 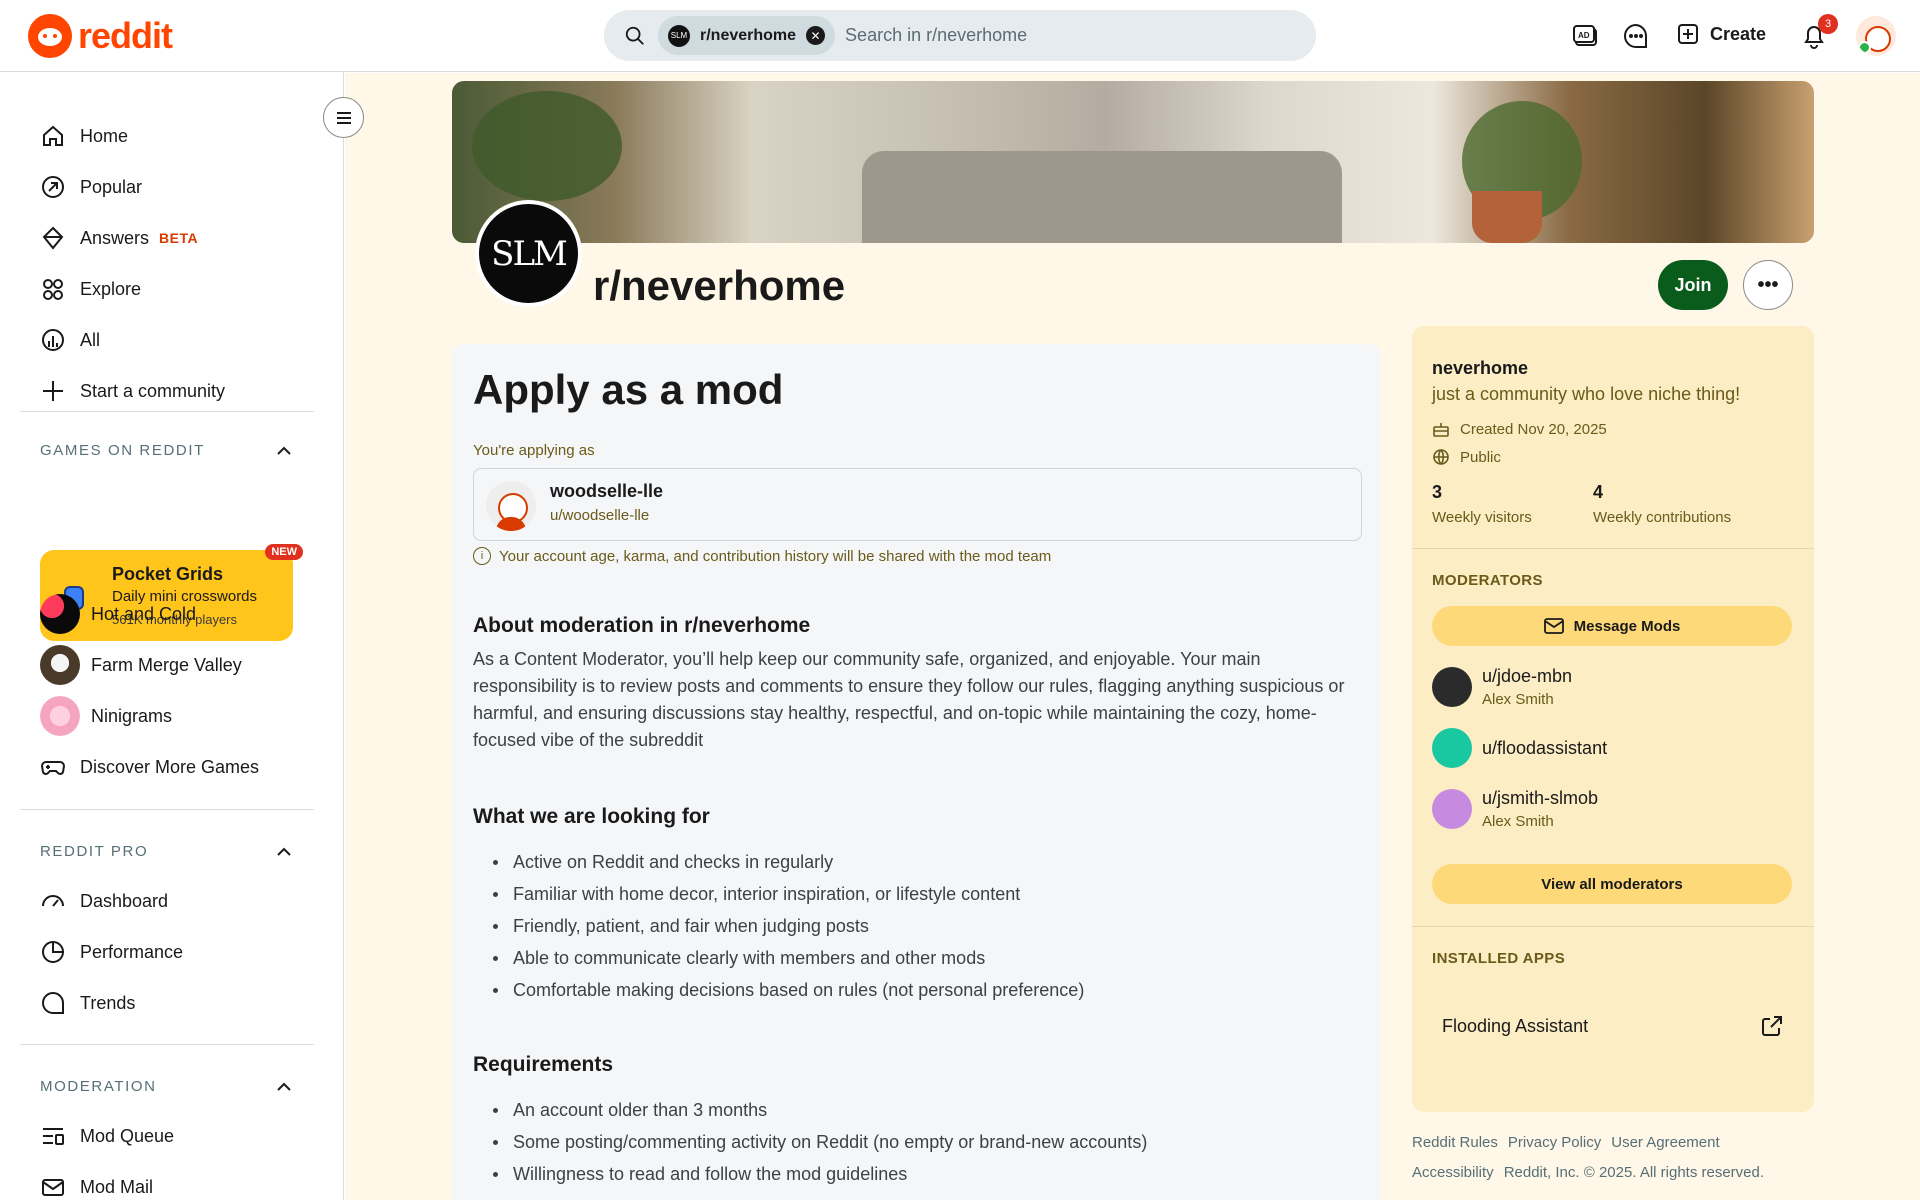 I want to click on nav-home: Home, so click(x=84, y=136).